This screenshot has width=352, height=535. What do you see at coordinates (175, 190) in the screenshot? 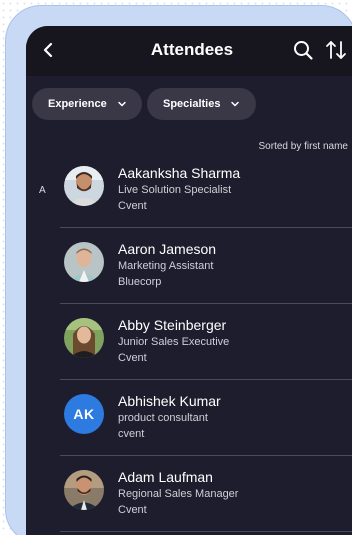
I see `attendee-role: Live Solution Specialist` at bounding box center [175, 190].